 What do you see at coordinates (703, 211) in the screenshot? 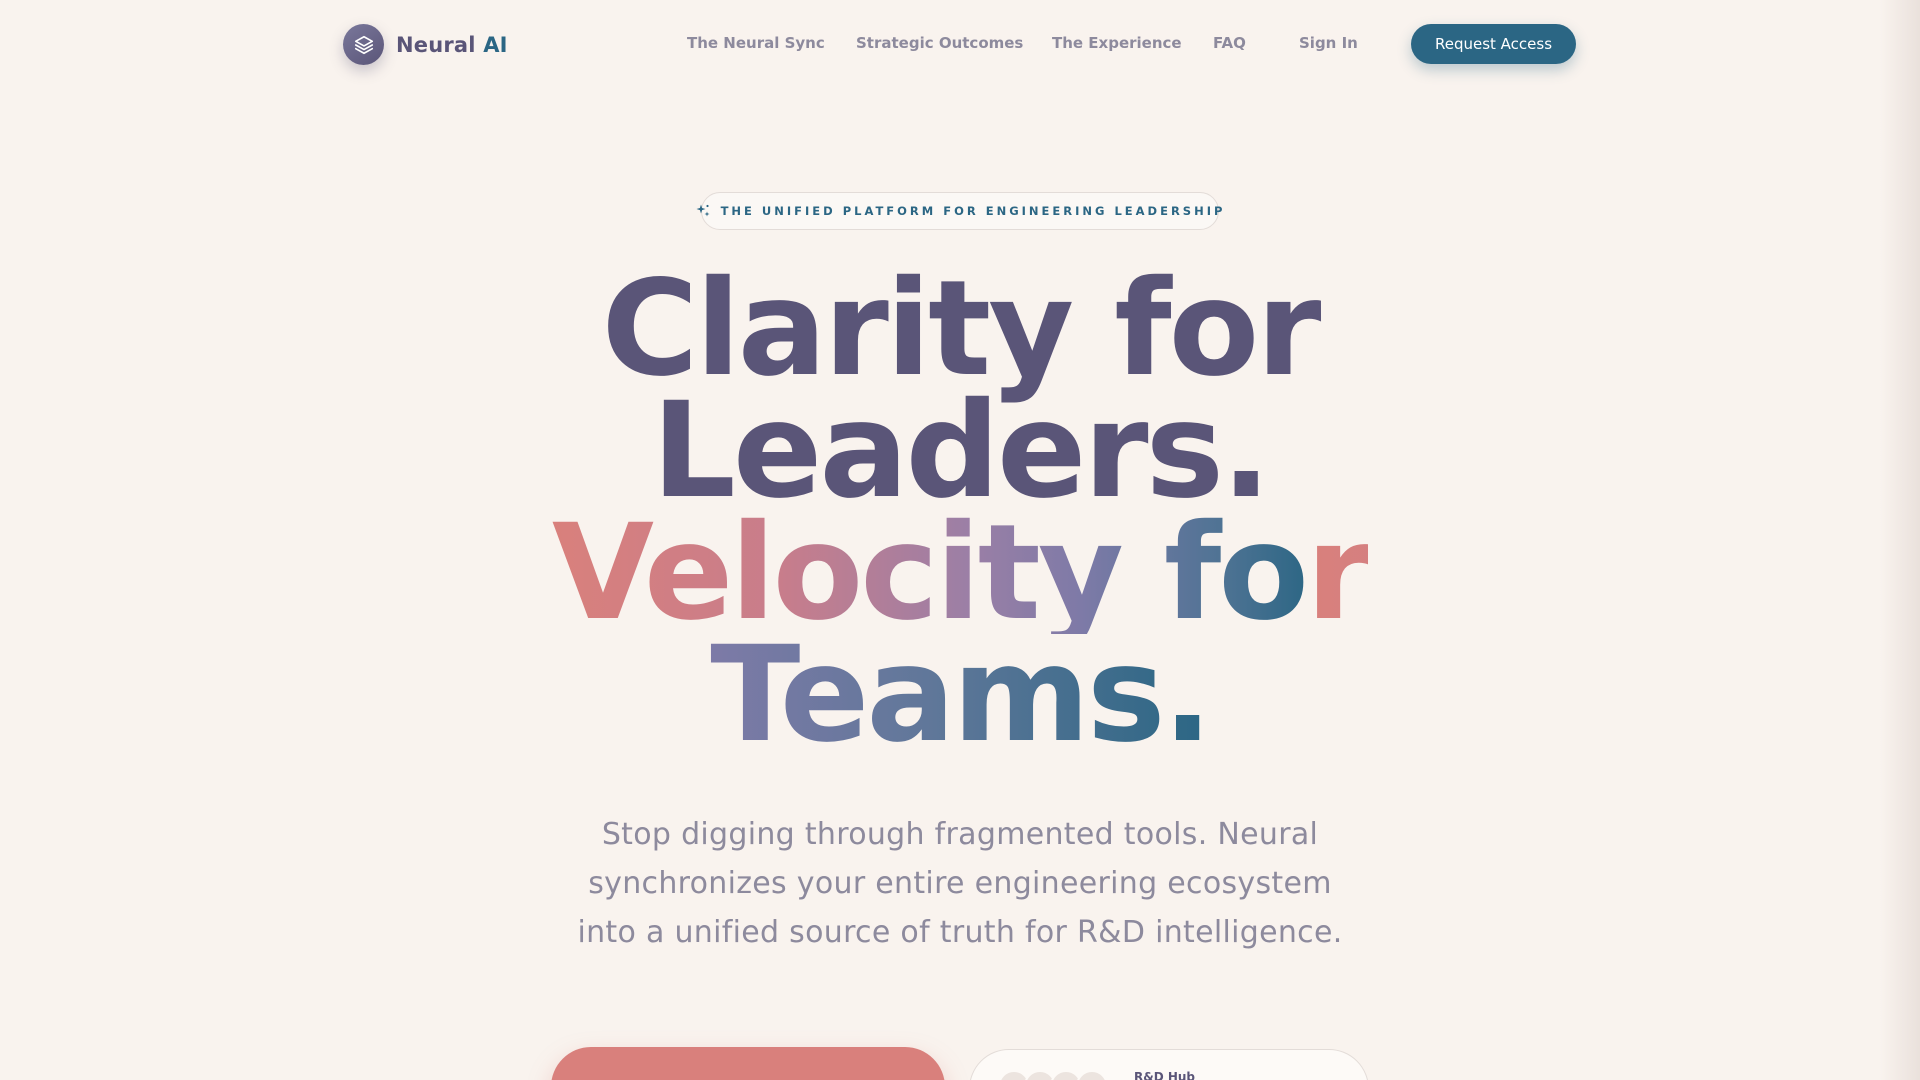
I see `sparkles-icon` at bounding box center [703, 211].